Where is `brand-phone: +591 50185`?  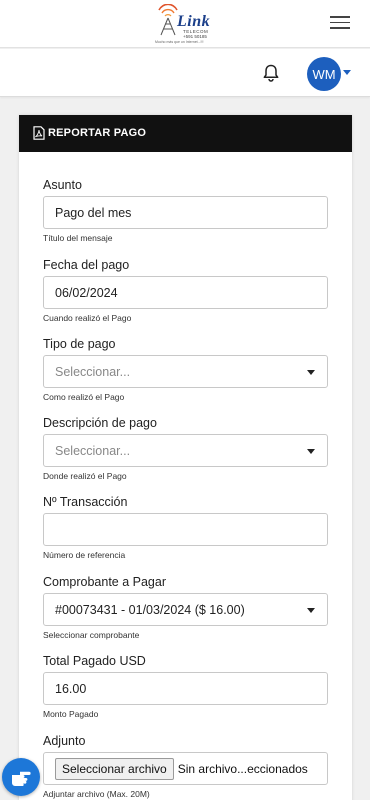
brand-phone: +591 50185 is located at coordinates (195, 36).